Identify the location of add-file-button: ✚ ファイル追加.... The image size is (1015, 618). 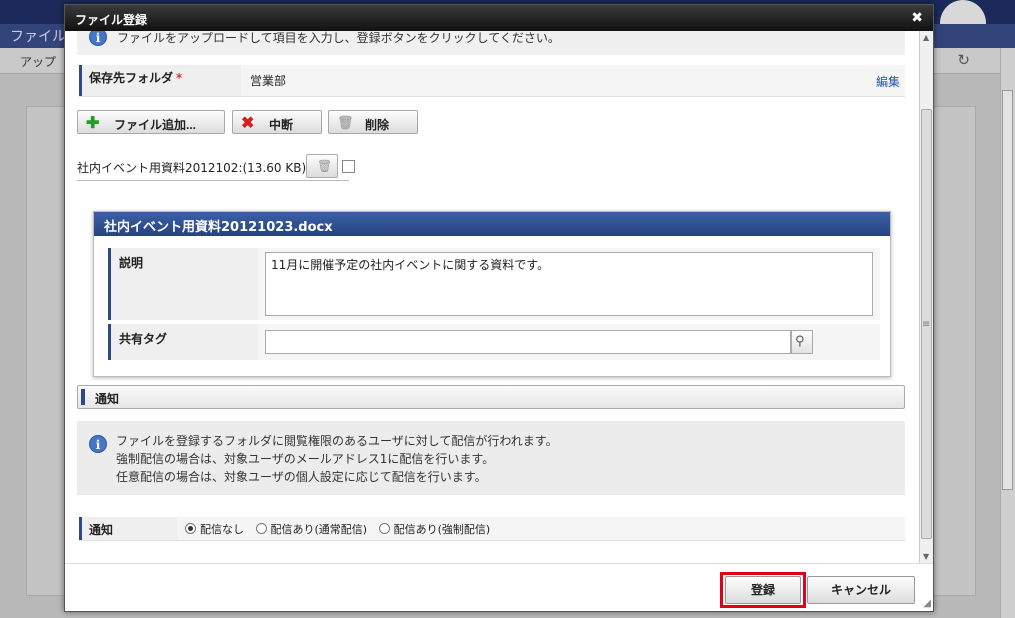
(151, 122).